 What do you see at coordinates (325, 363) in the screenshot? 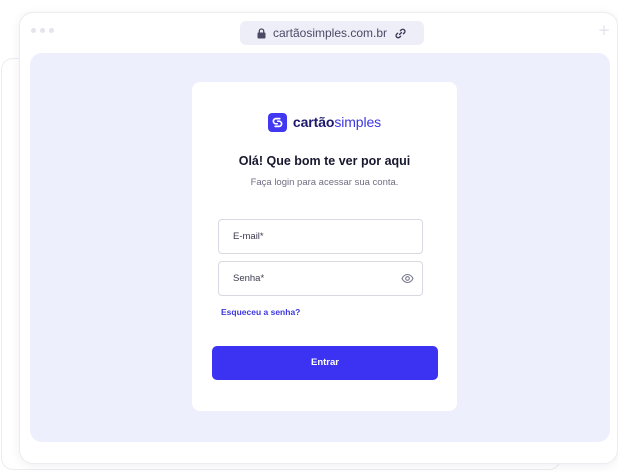
I see `login-submit-button: Entrar` at bounding box center [325, 363].